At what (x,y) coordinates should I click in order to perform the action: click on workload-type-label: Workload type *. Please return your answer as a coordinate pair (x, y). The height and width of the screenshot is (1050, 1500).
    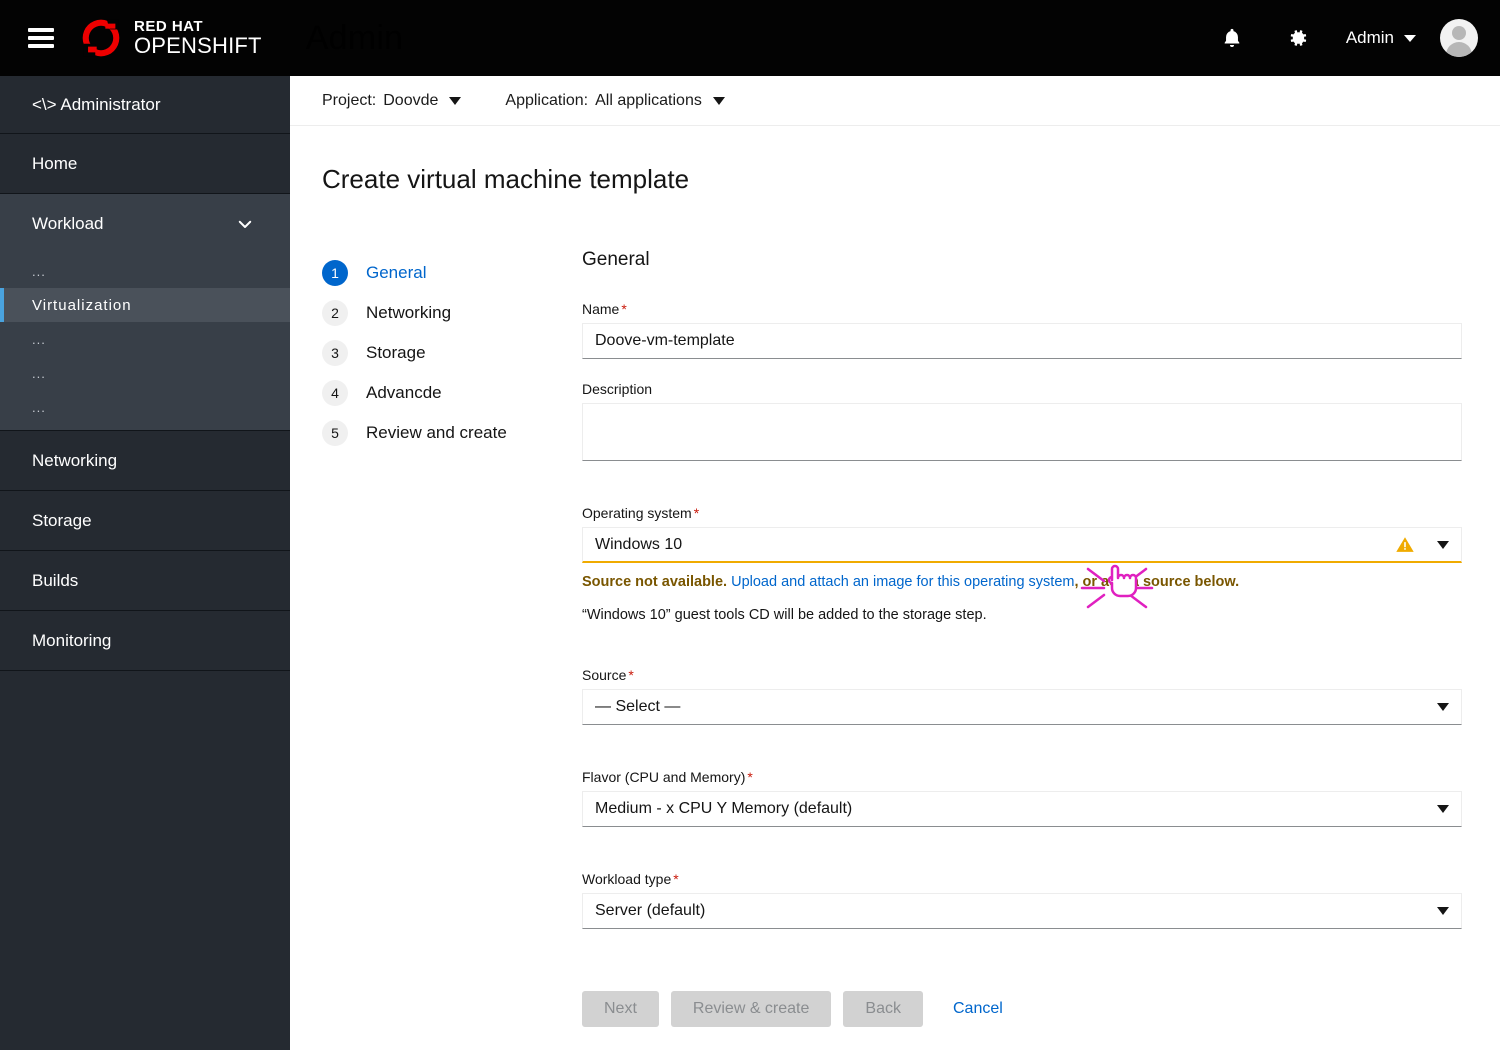
    Looking at the image, I should click on (1003, 879).